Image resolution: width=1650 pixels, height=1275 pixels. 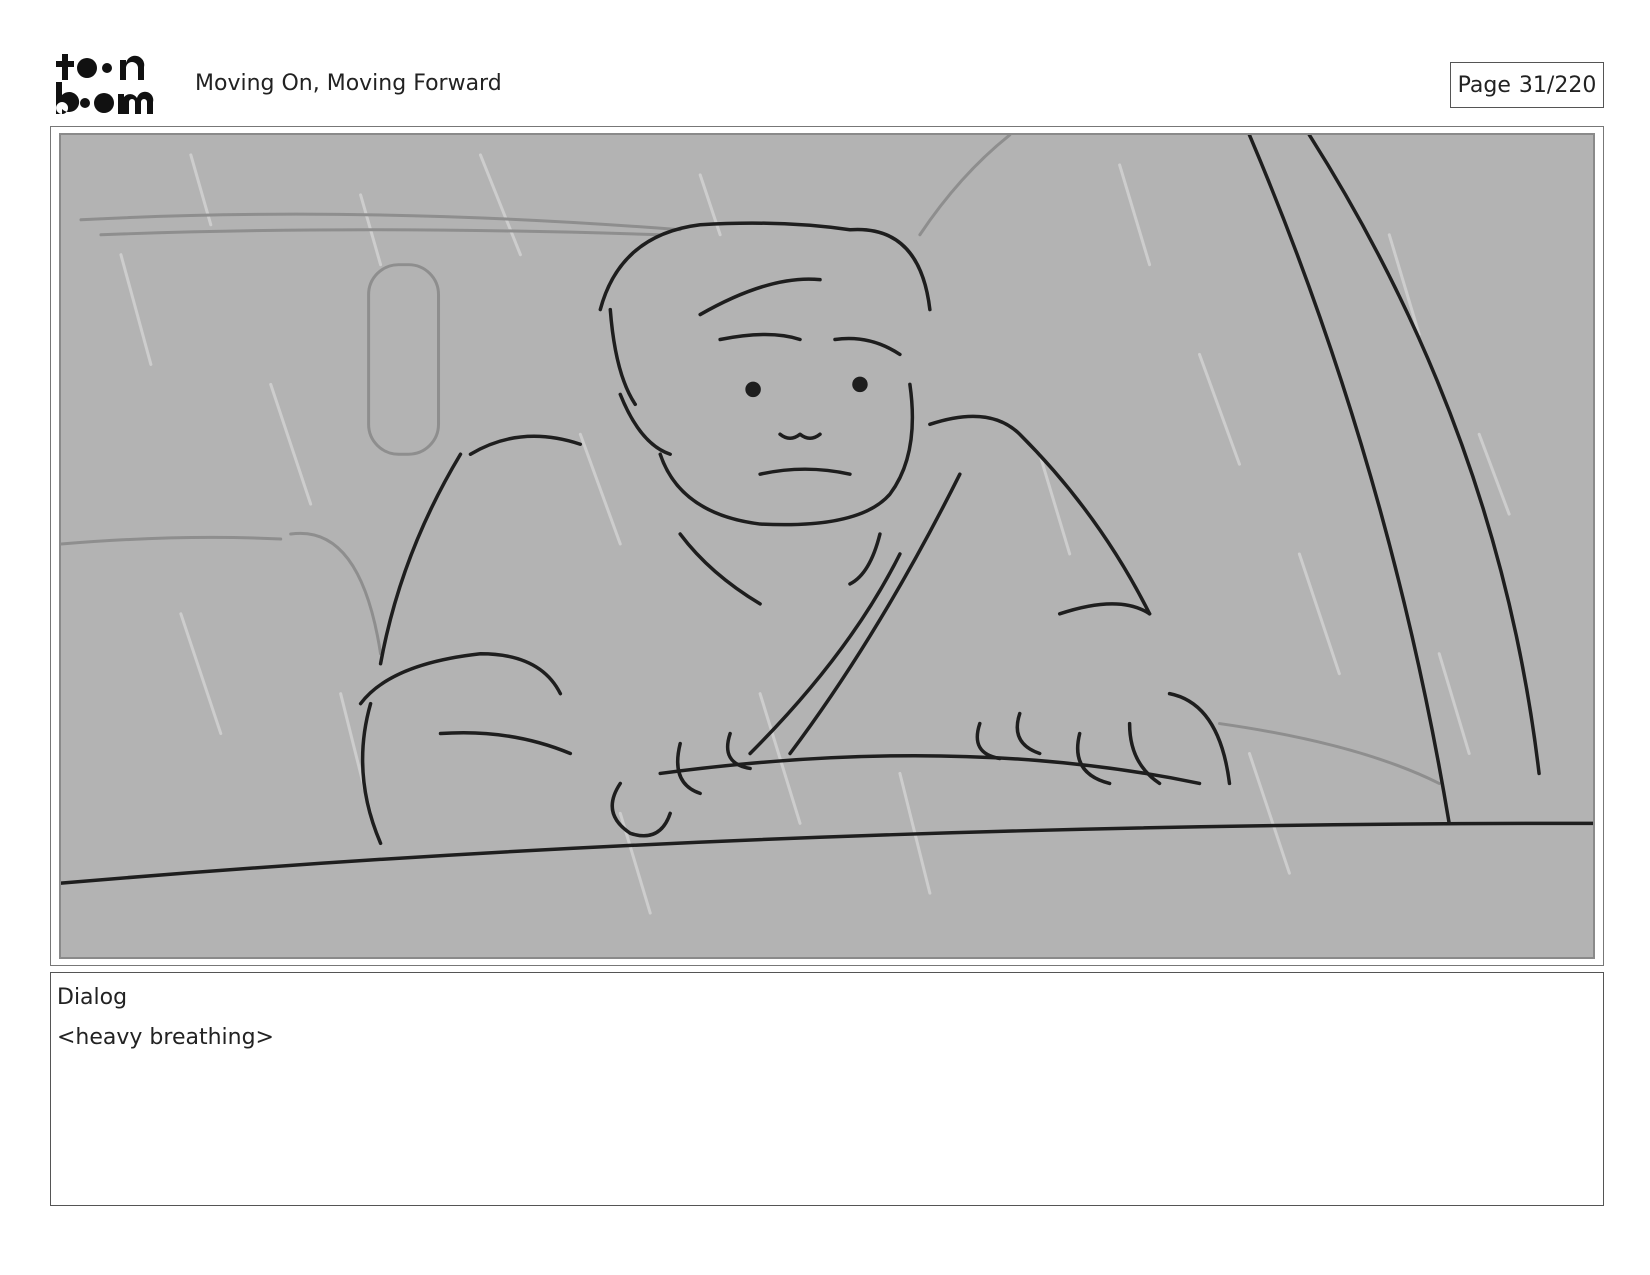 I want to click on page-number: 31/220, so click(x=1557, y=85).